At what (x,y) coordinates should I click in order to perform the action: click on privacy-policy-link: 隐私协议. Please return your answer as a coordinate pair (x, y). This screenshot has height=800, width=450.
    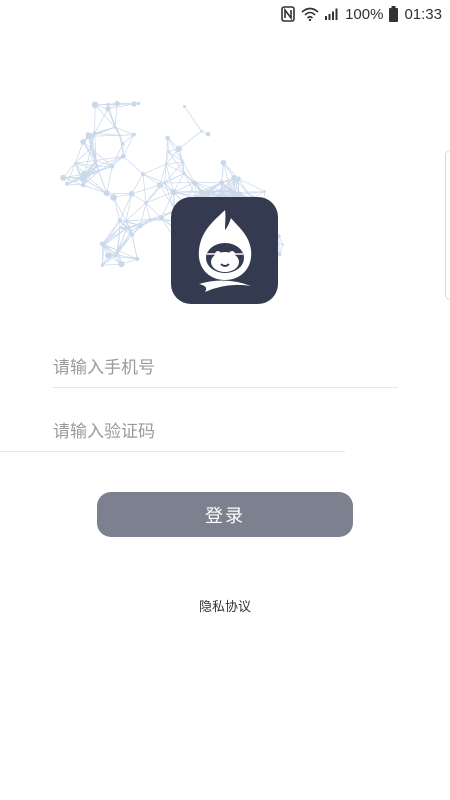
    Looking at the image, I should click on (225, 605).